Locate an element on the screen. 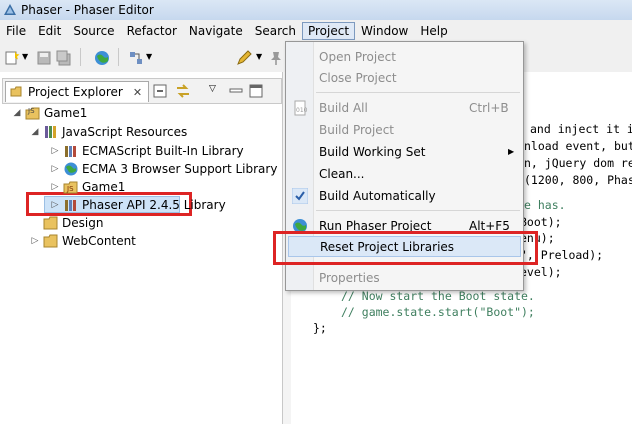  view-menu-icon: ▽ is located at coordinates (212, 89).